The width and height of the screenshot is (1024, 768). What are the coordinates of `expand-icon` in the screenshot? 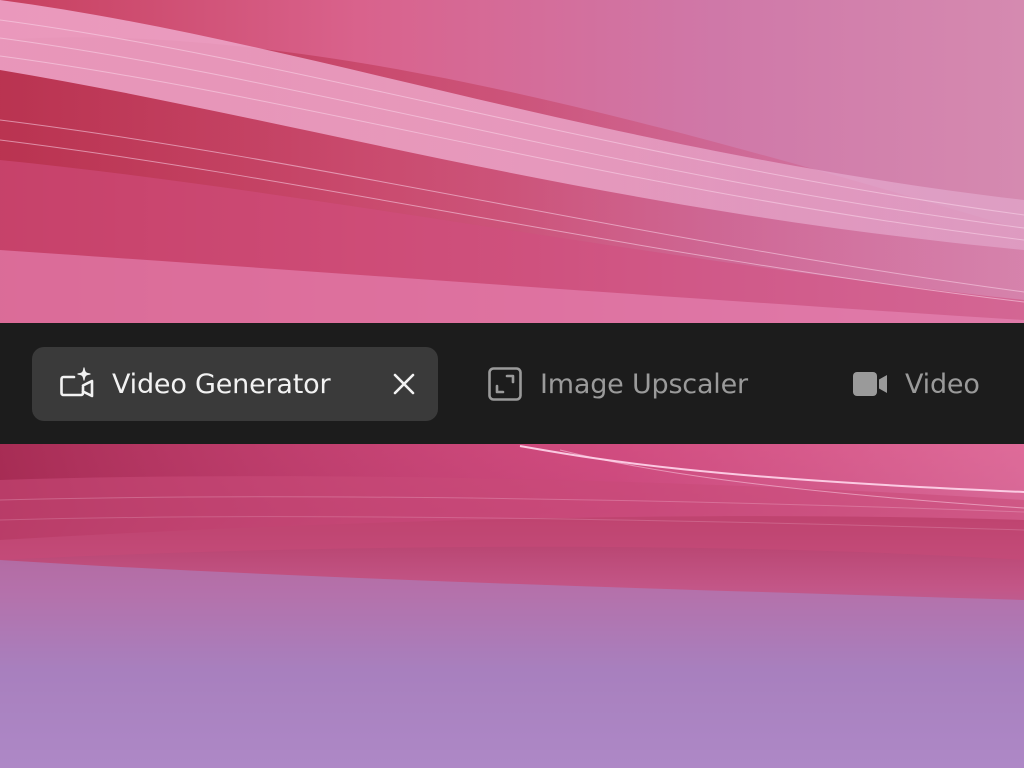 It's located at (505, 384).